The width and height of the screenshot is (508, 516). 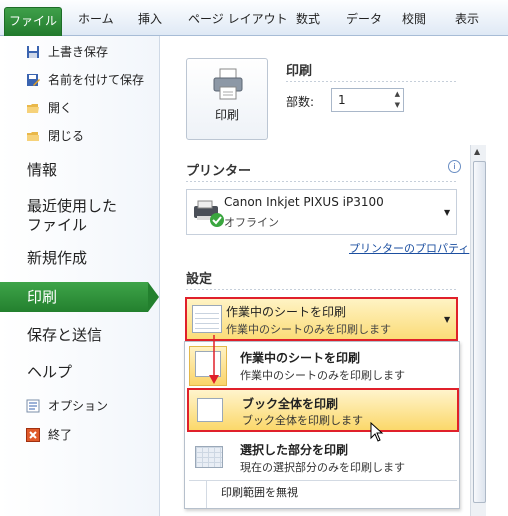 What do you see at coordinates (199, 279) in the screenshot?
I see `settings-section-title: 設定` at bounding box center [199, 279].